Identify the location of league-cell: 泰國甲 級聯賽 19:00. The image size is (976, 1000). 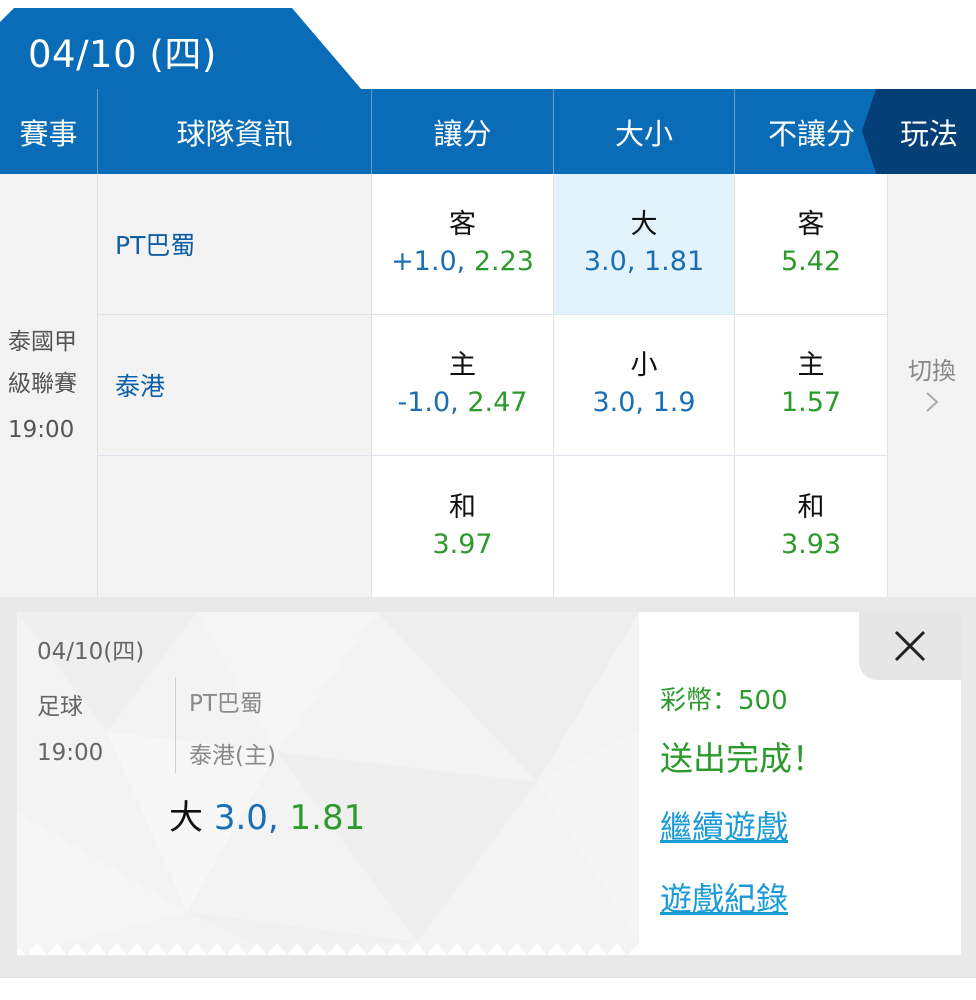
(49, 385).